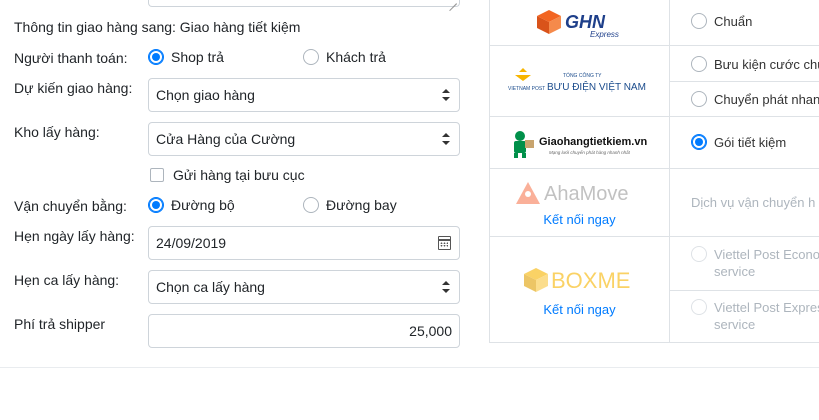 This screenshot has height=420, width=819. What do you see at coordinates (604, 34) in the screenshot?
I see `svg-text: Express` at bounding box center [604, 34].